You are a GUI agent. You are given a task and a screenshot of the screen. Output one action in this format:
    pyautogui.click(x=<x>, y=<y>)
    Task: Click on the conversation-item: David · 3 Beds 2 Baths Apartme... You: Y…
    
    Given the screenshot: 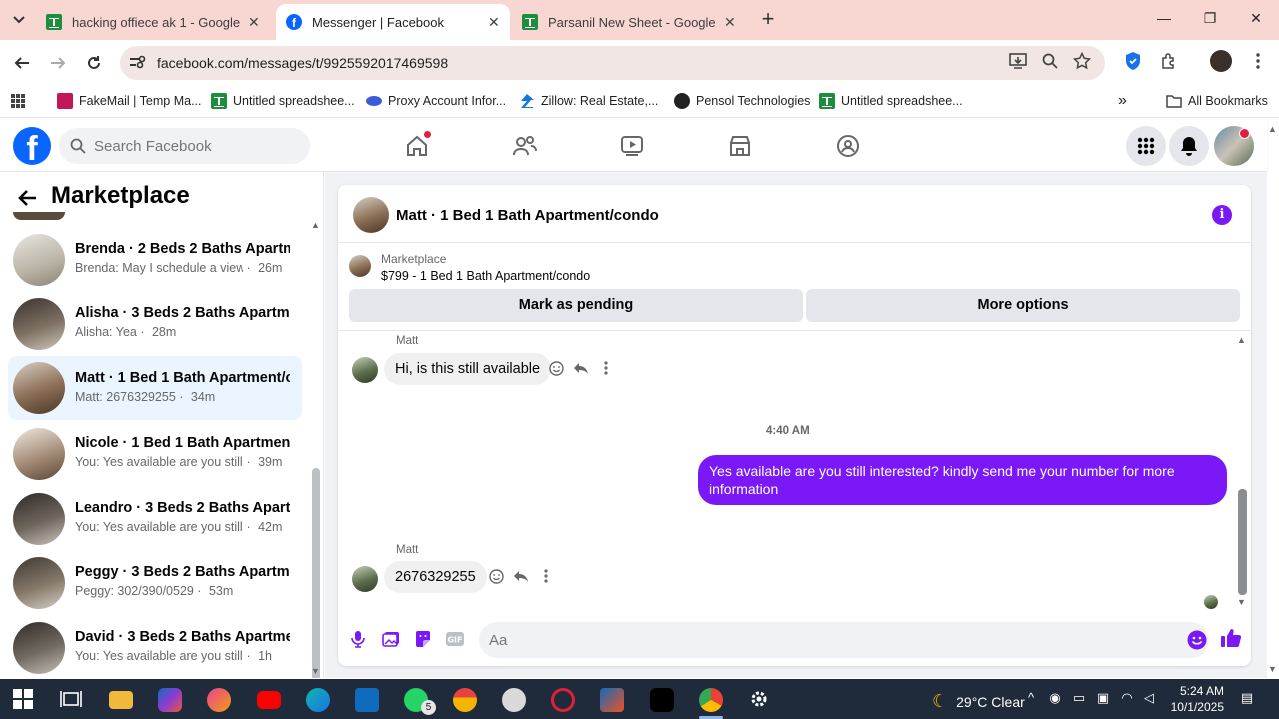 What is the action you would take?
    pyautogui.click(x=155, y=647)
    